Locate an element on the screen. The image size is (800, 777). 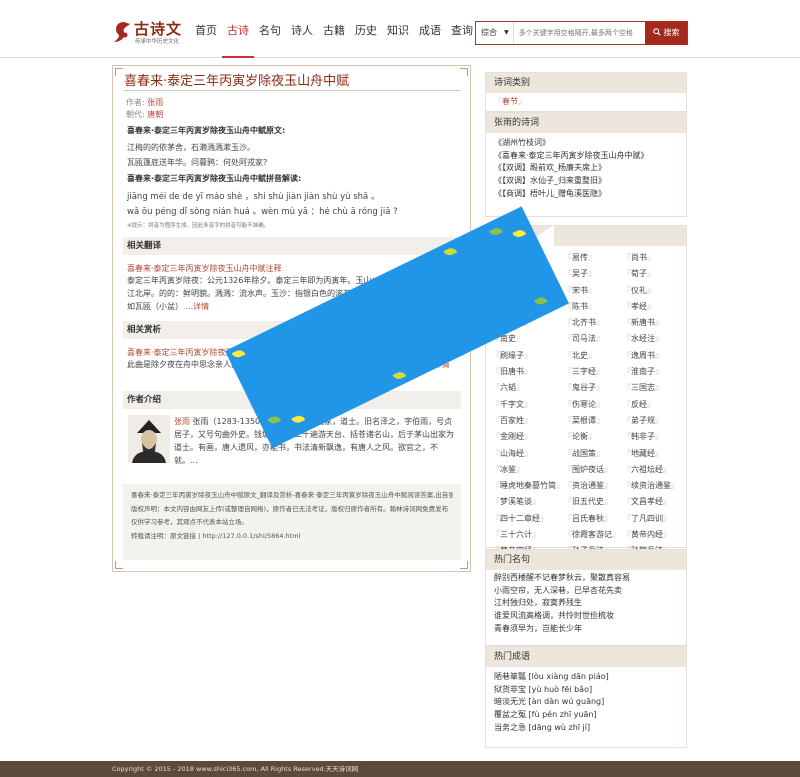
search-button: 搜索 is located at coordinates (666, 33).